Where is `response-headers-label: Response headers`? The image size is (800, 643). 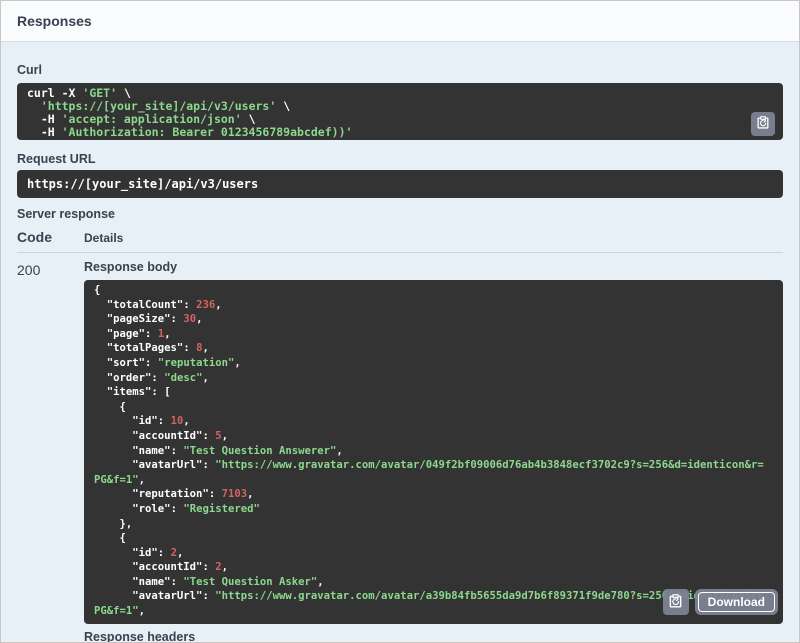 response-headers-label: Response headers is located at coordinates (140, 636).